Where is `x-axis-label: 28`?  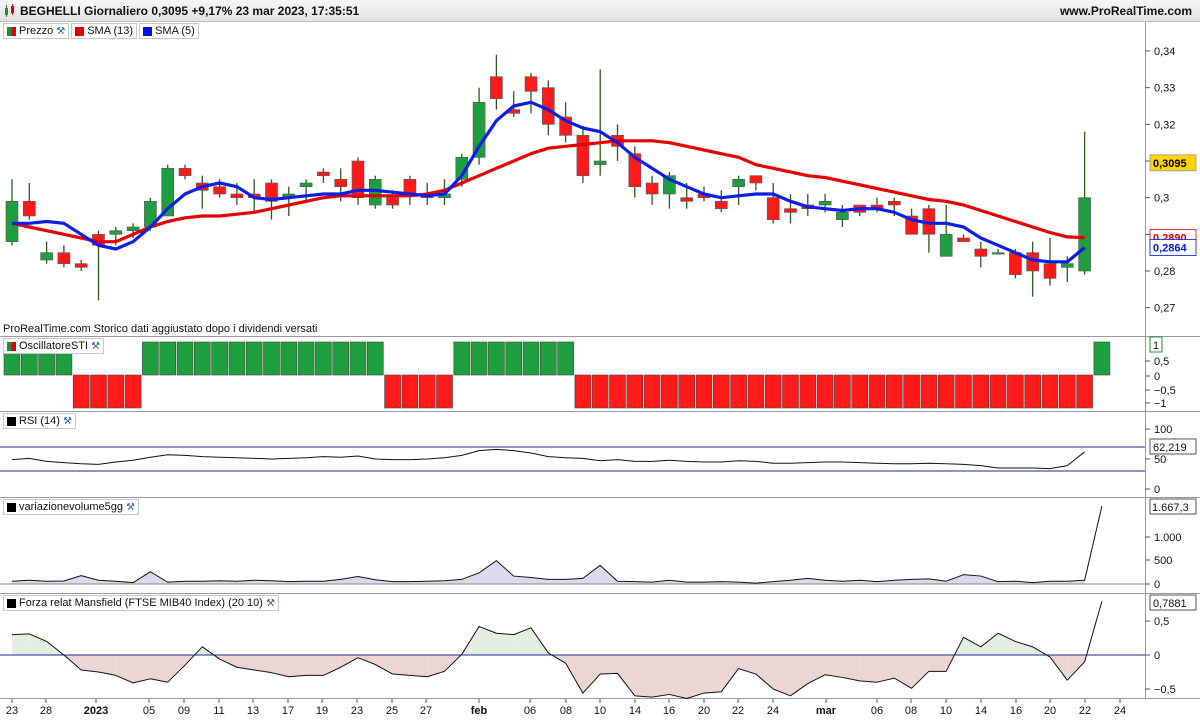 x-axis-label: 28 is located at coordinates (46, 711).